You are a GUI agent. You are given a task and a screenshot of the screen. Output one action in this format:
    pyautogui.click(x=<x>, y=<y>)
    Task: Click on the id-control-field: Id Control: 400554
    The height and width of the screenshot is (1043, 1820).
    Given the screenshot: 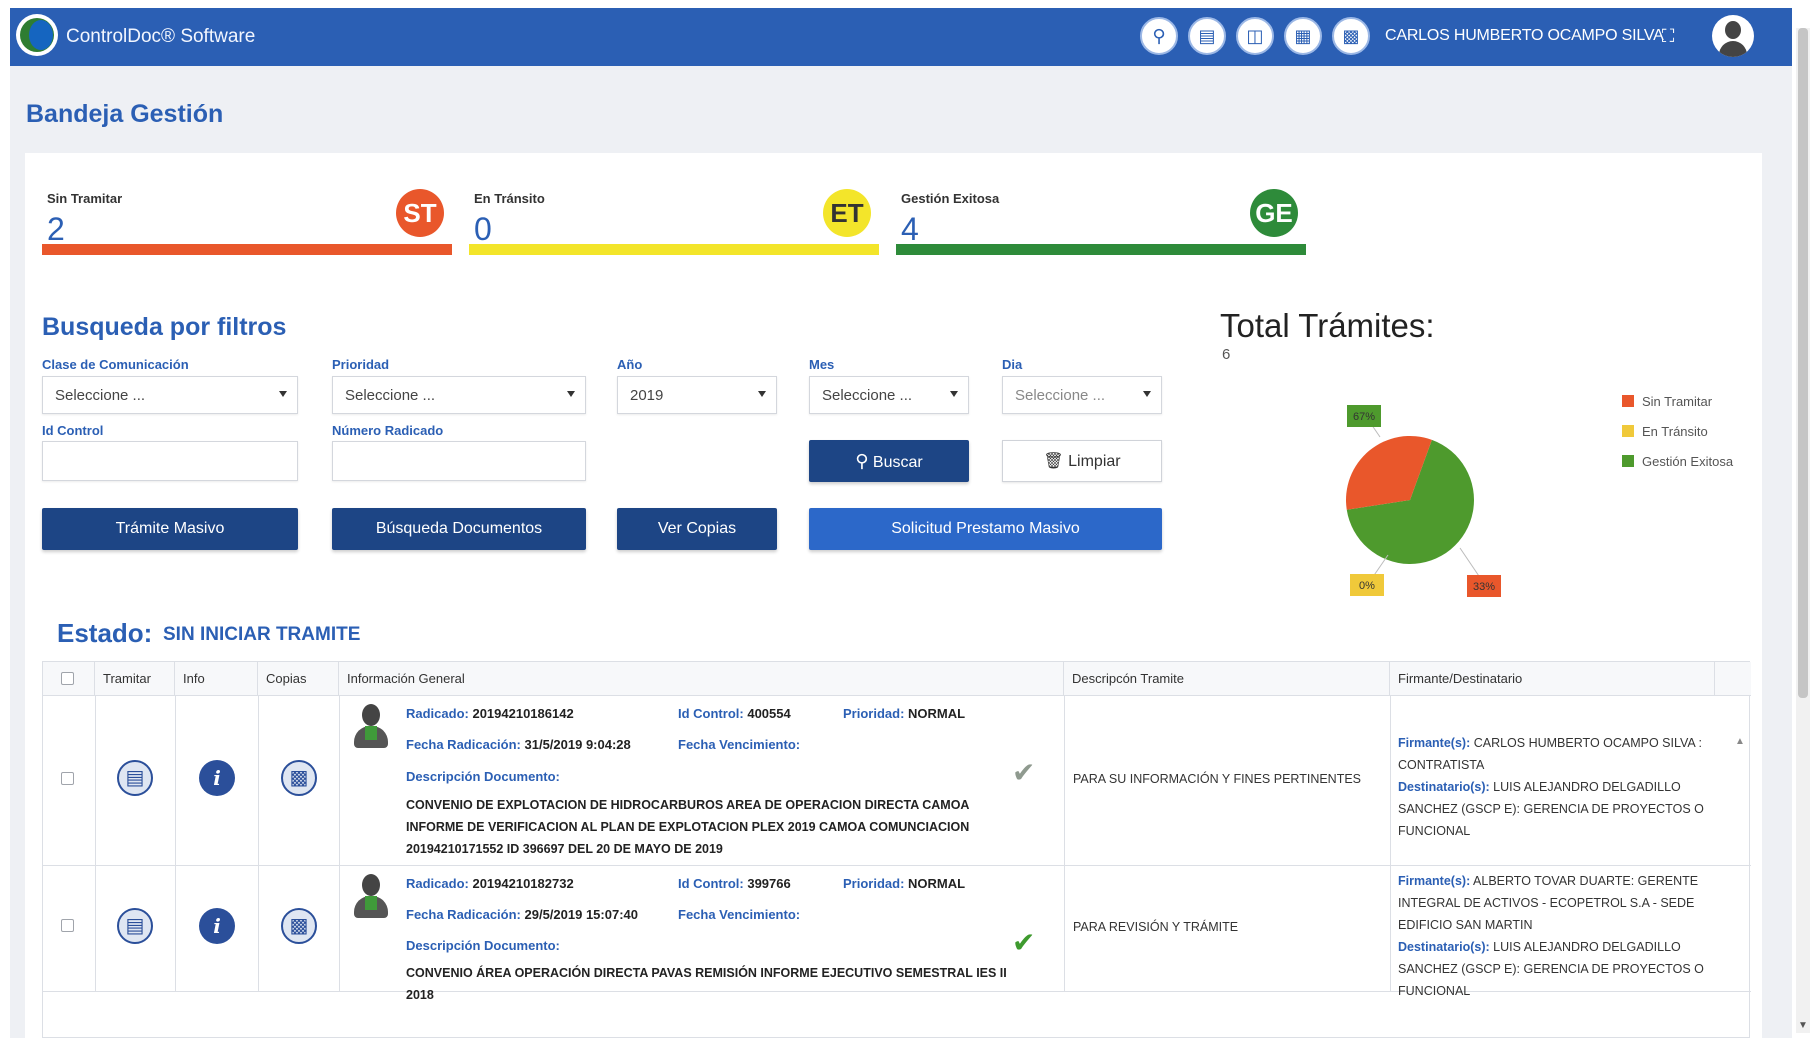 What is the action you would take?
    pyautogui.click(x=734, y=713)
    